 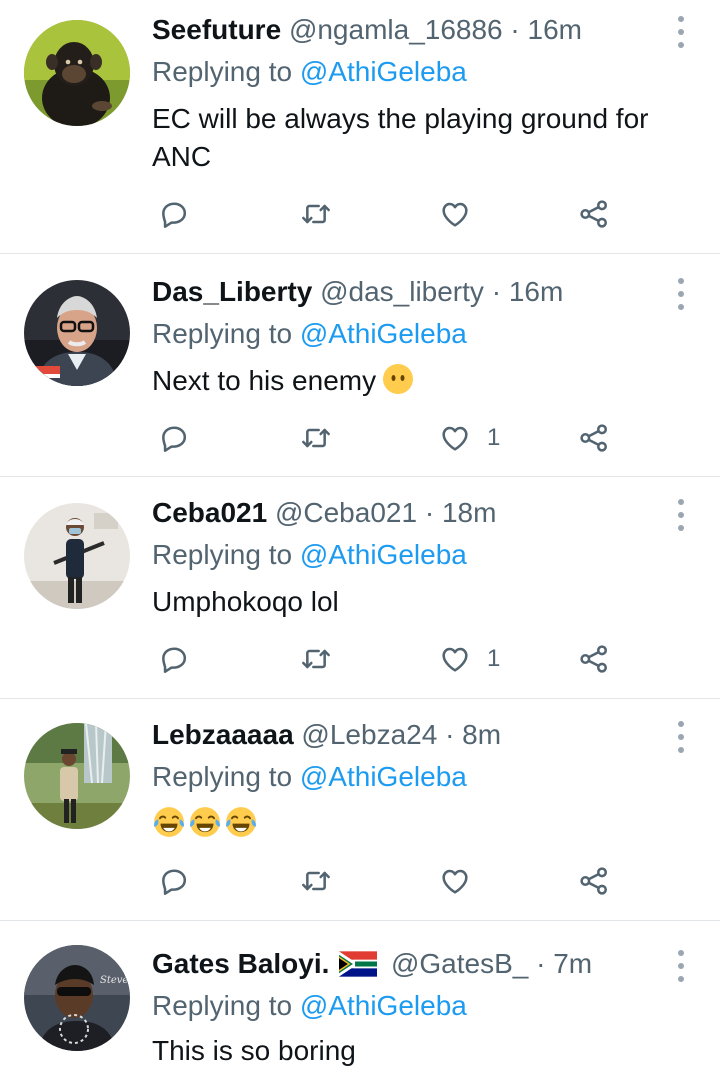 I want to click on south-africa-flag-icon, so click(x=358, y=963).